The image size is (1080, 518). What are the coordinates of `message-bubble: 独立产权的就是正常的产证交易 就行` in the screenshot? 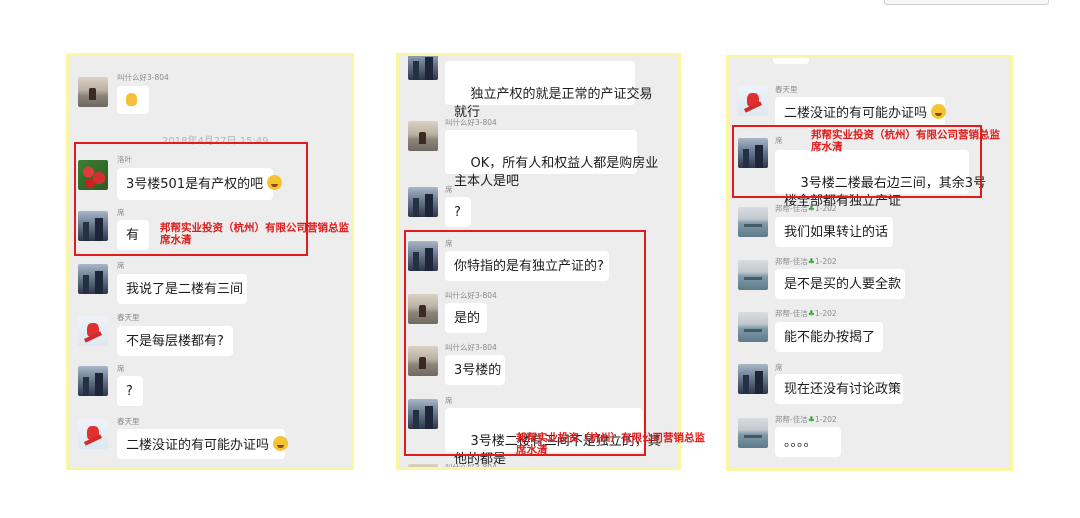 It's located at (549, 90).